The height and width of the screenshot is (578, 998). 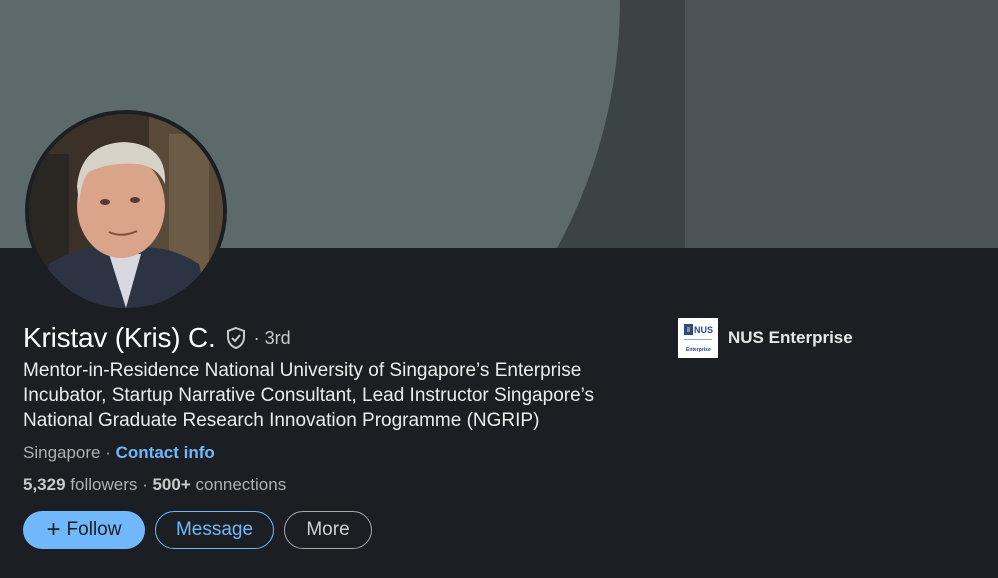 I want to click on connections-label: connections, so click(x=238, y=484).